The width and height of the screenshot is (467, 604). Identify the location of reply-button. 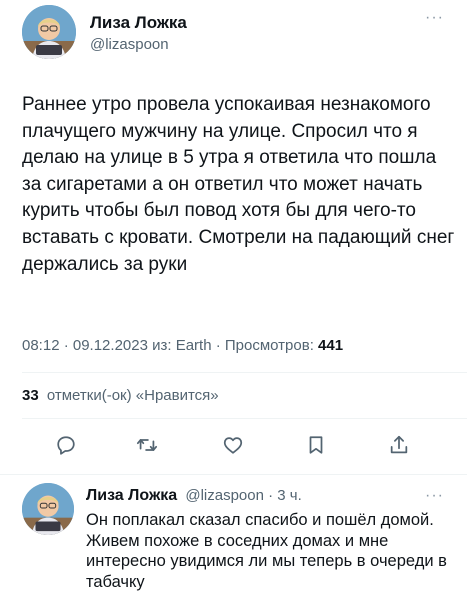
(66, 445).